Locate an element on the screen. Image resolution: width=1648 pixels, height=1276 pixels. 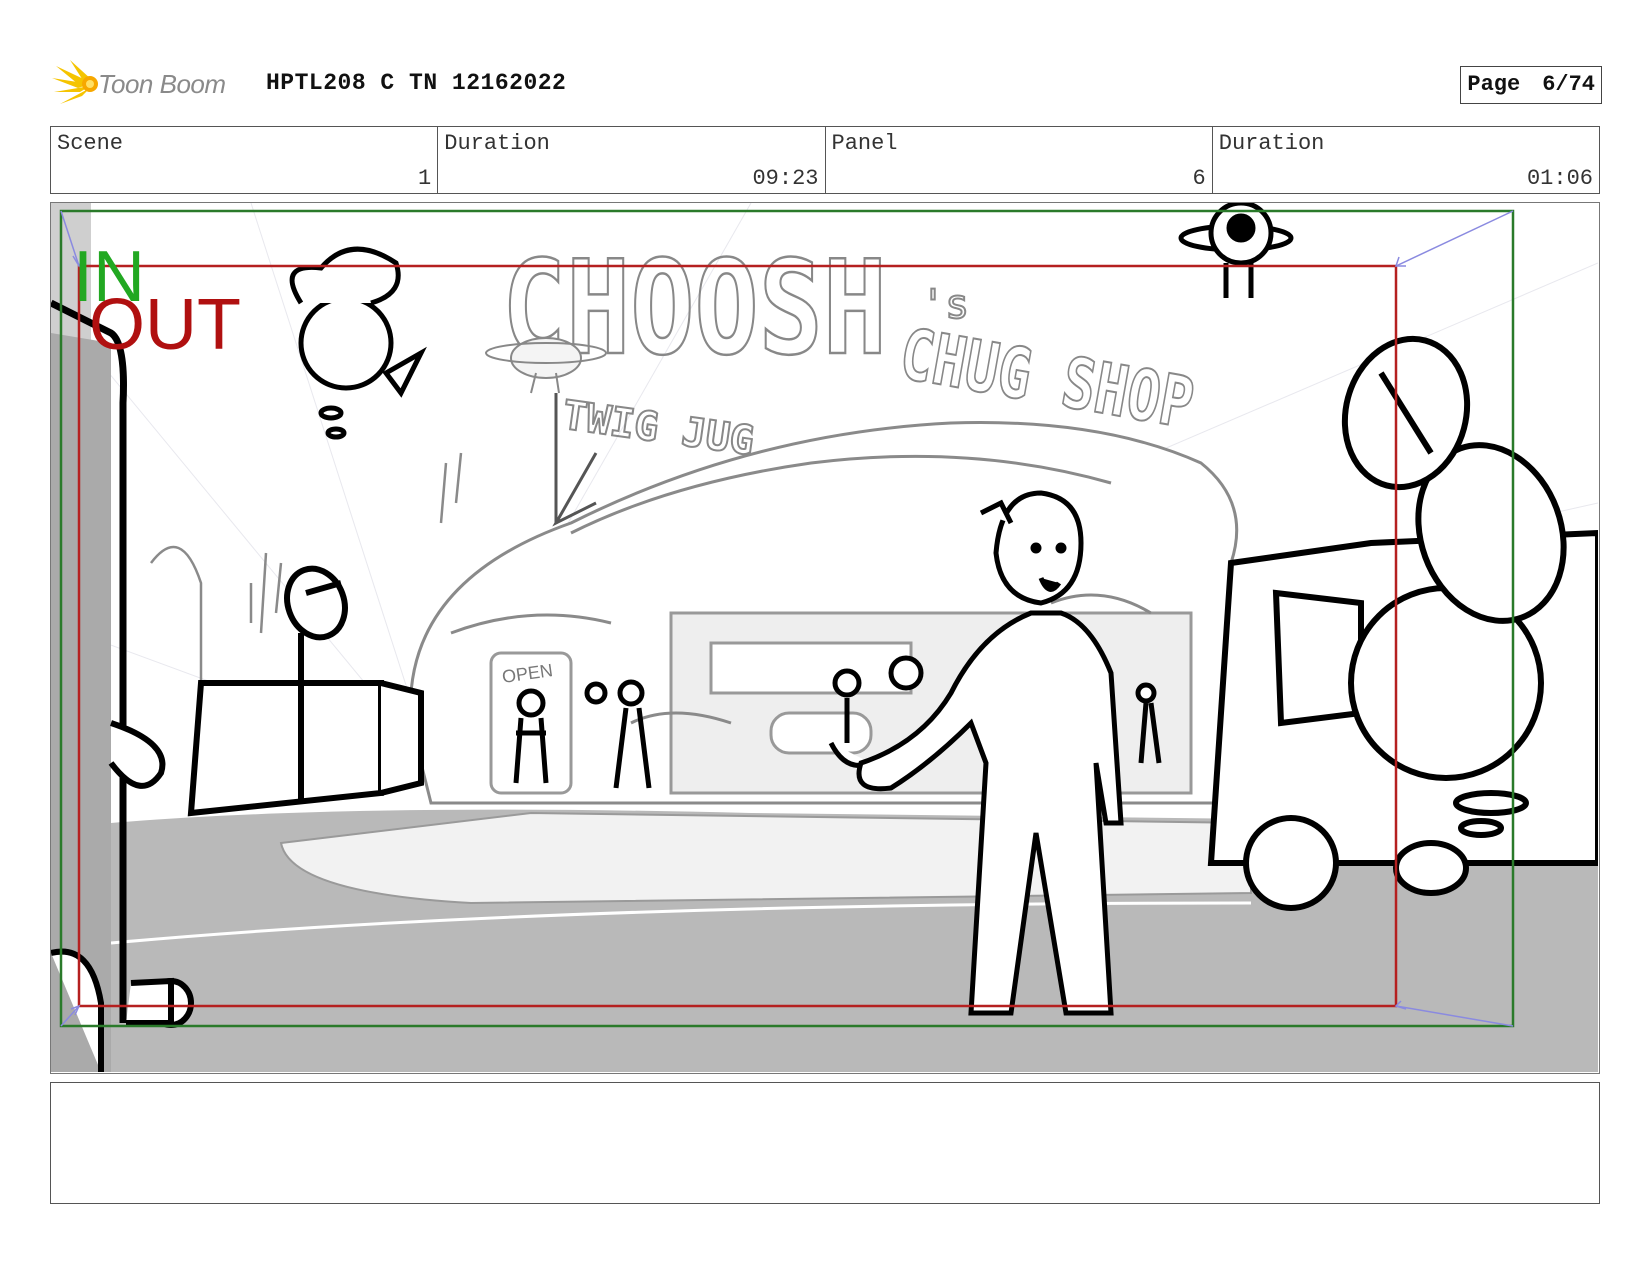
project-title: HPTL208 C TN 12162022 is located at coordinates (416, 83).